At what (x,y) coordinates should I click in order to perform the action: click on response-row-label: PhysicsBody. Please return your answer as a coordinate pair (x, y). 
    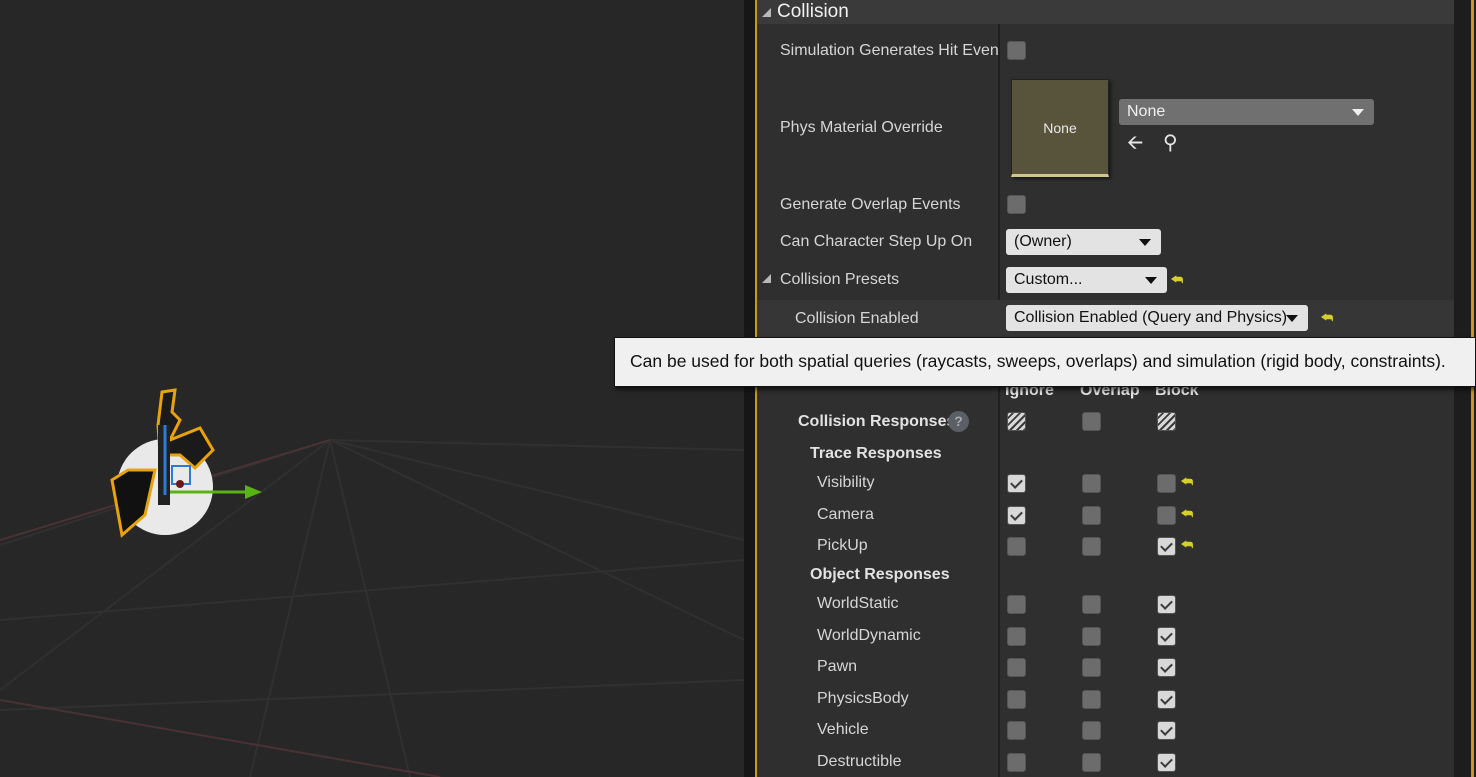
    Looking at the image, I should click on (863, 698).